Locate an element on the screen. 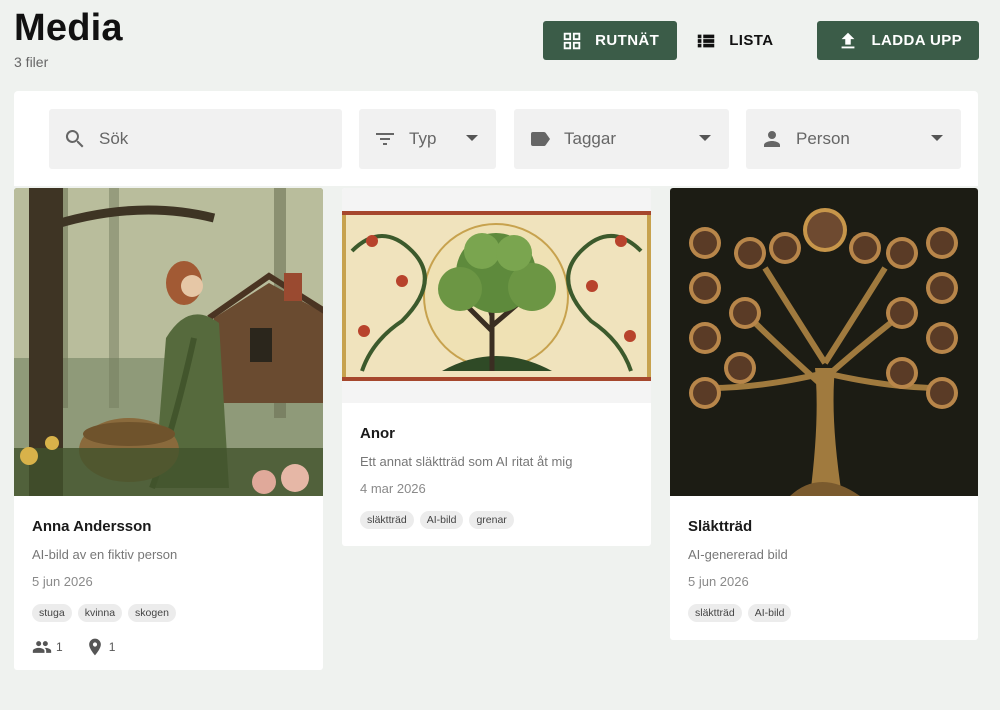 The image size is (1000, 710). upload-label: LADDA UPP is located at coordinates (916, 40).